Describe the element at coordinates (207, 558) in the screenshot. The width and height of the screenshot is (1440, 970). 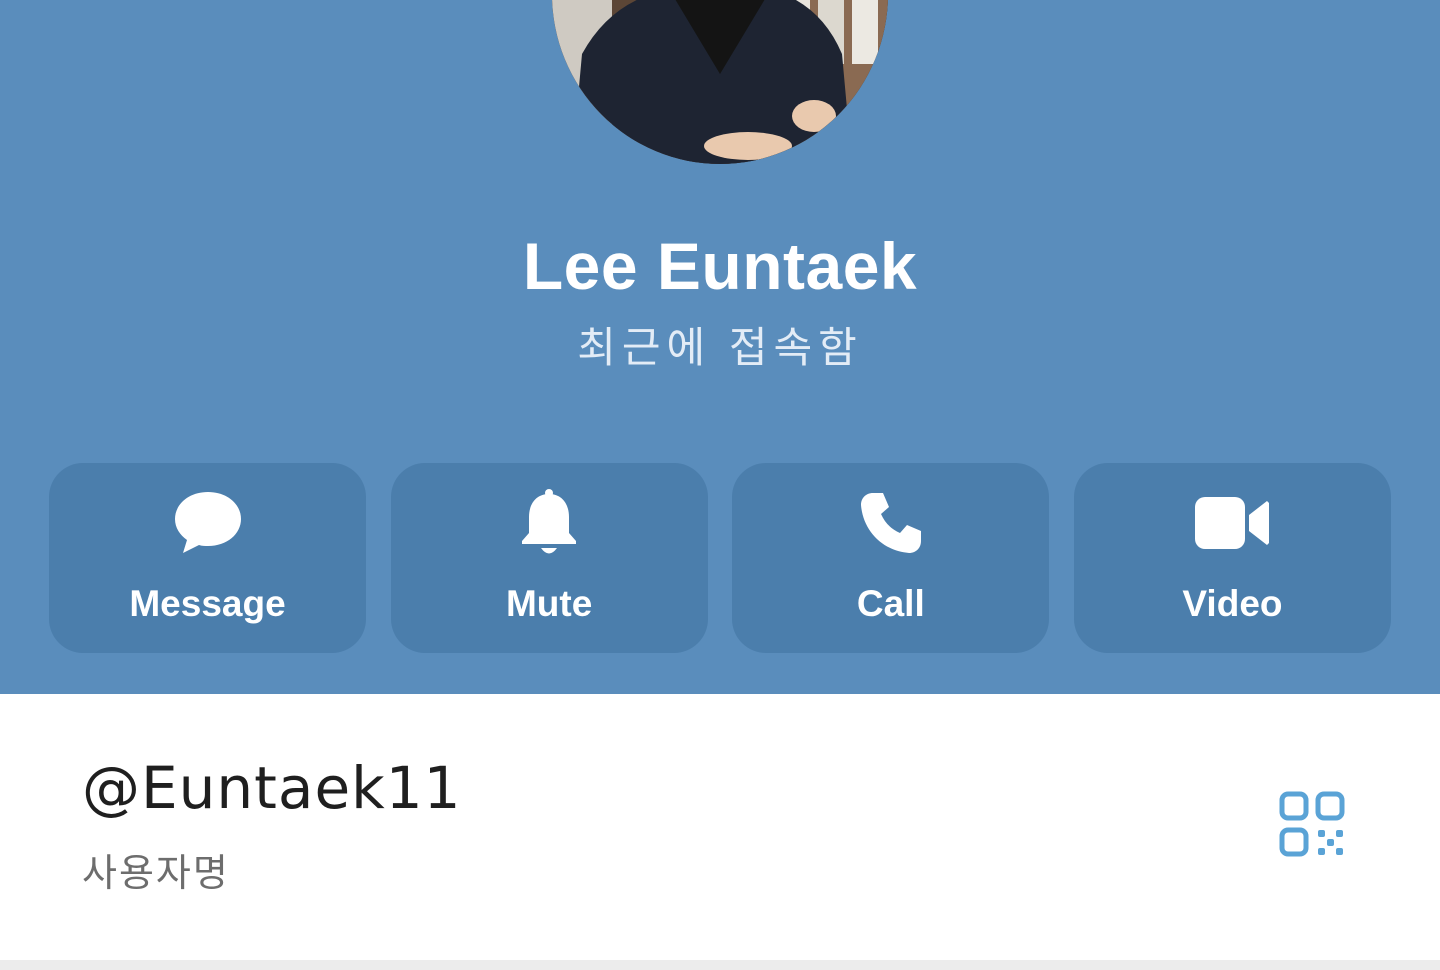
I see `message-button: Message` at that location.